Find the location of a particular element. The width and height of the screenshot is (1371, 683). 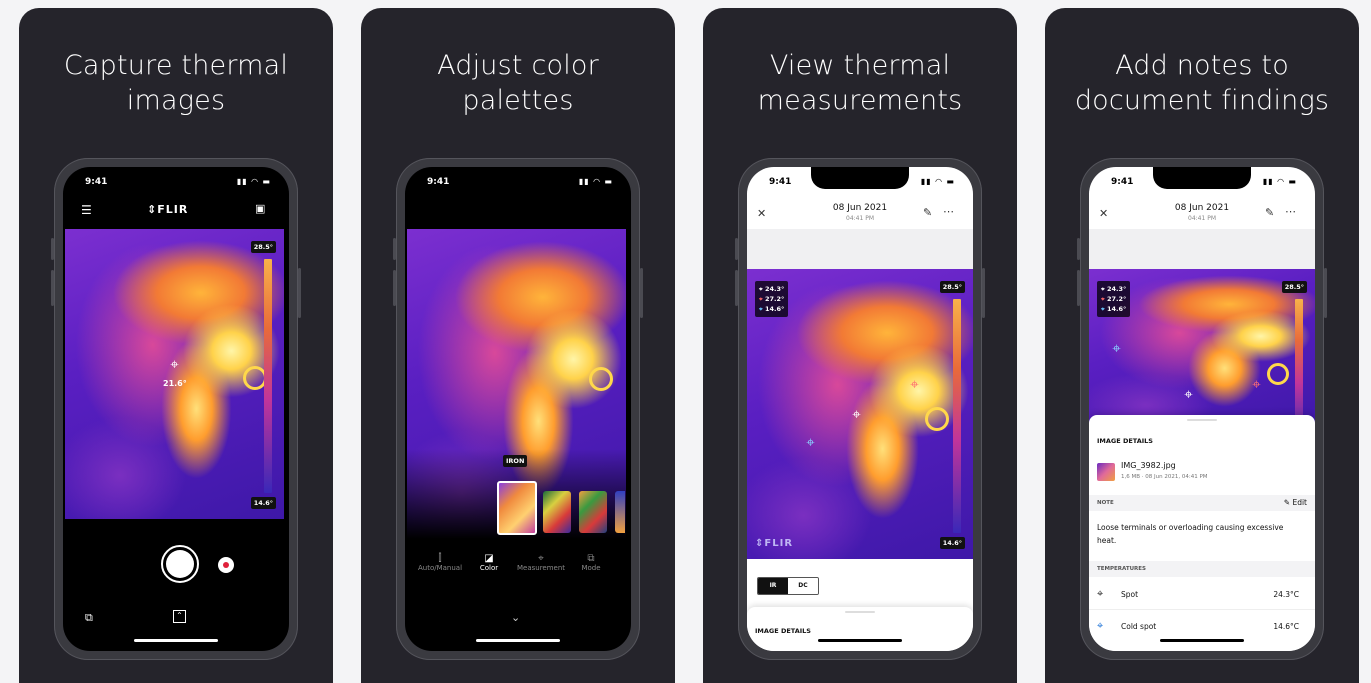

palette-name-label: IRON is located at coordinates (515, 461).